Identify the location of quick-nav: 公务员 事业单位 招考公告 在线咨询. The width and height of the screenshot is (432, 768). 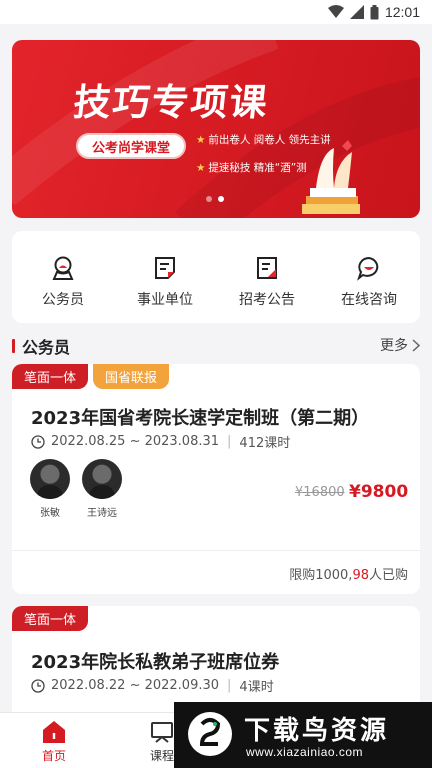
(216, 277).